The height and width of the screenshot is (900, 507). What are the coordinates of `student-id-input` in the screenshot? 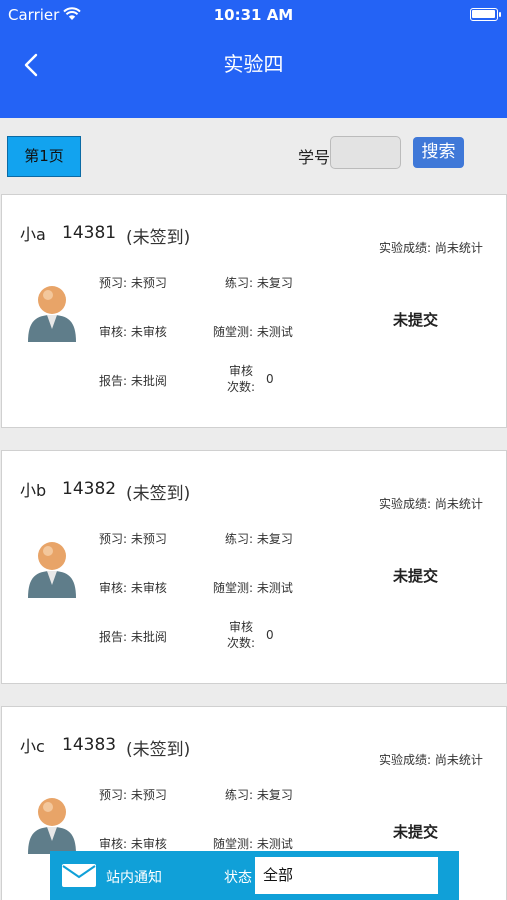 It's located at (365, 152).